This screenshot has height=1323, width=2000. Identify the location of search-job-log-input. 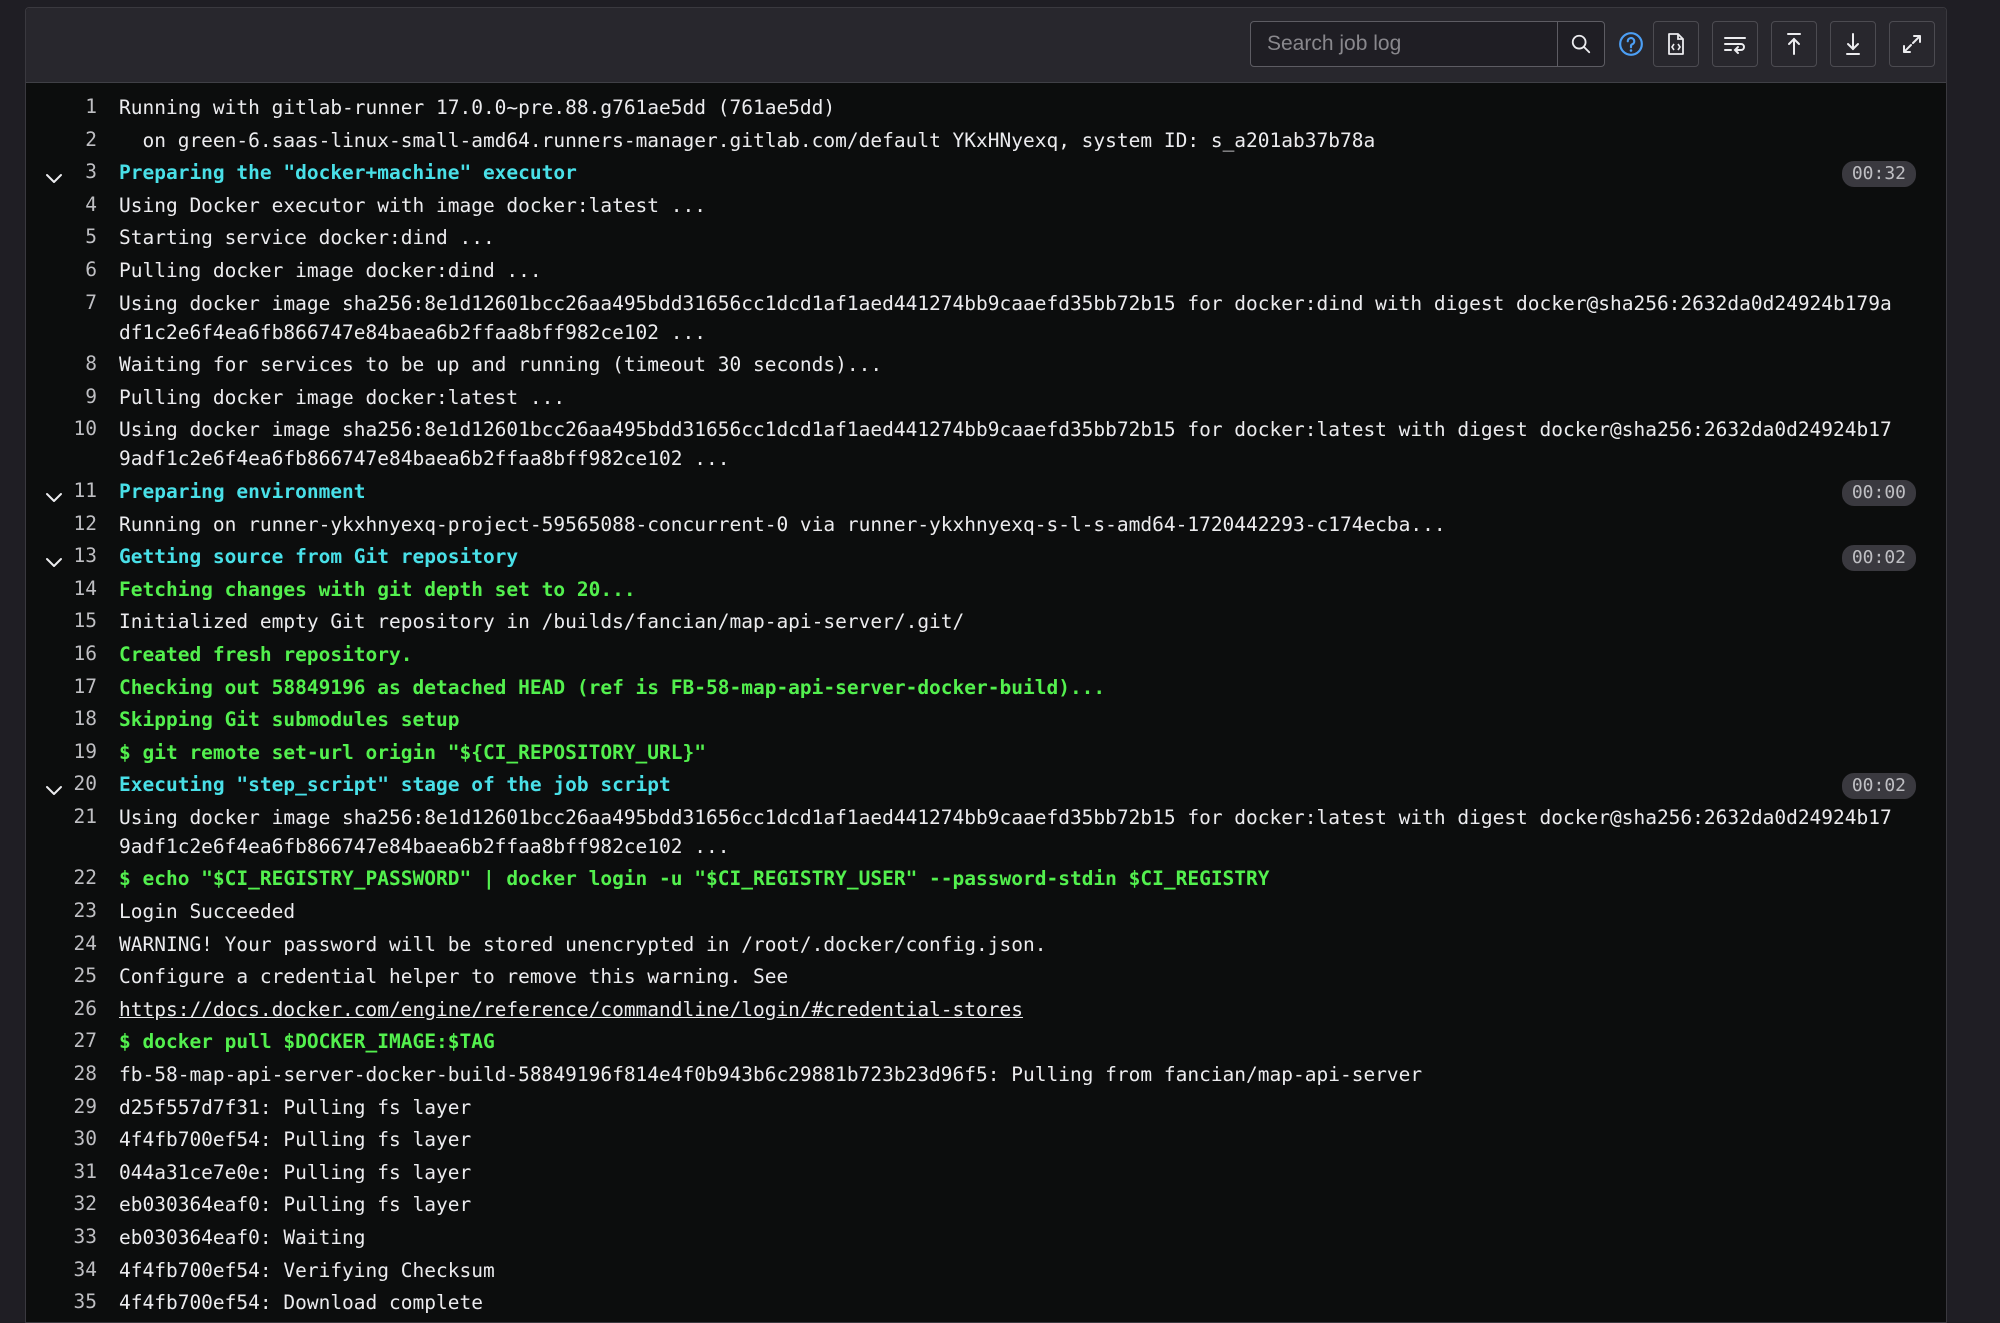
(1404, 44).